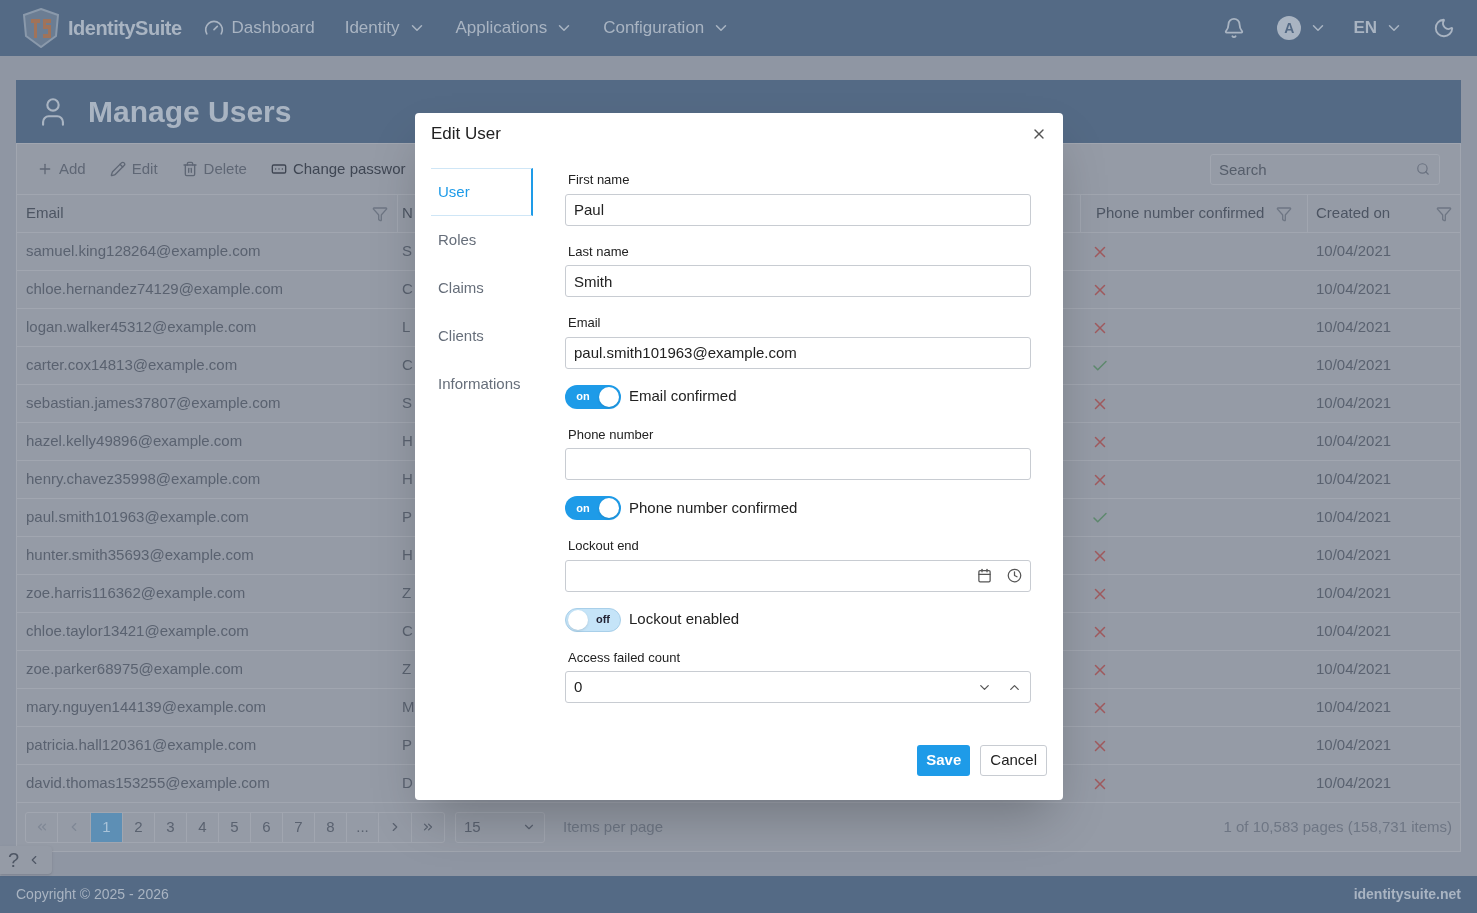 This screenshot has width=1477, height=913. Describe the element at coordinates (171, 827) in the screenshot. I see `page-button: 3` at that location.